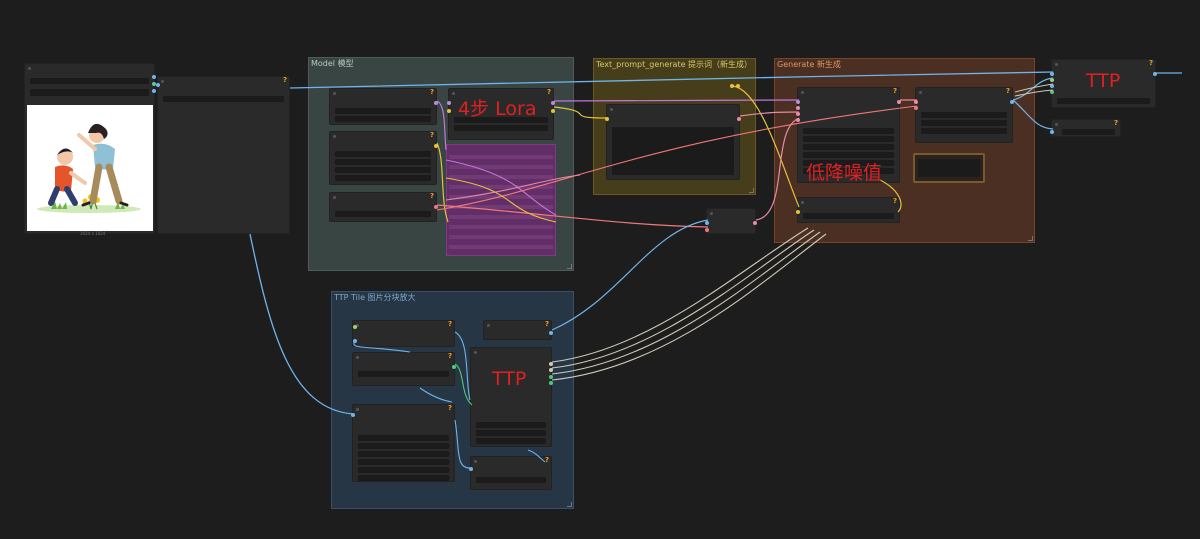 The width and height of the screenshot is (1200, 539). What do you see at coordinates (501, 200) in the screenshot?
I see `bypassed-lora-node` at bounding box center [501, 200].